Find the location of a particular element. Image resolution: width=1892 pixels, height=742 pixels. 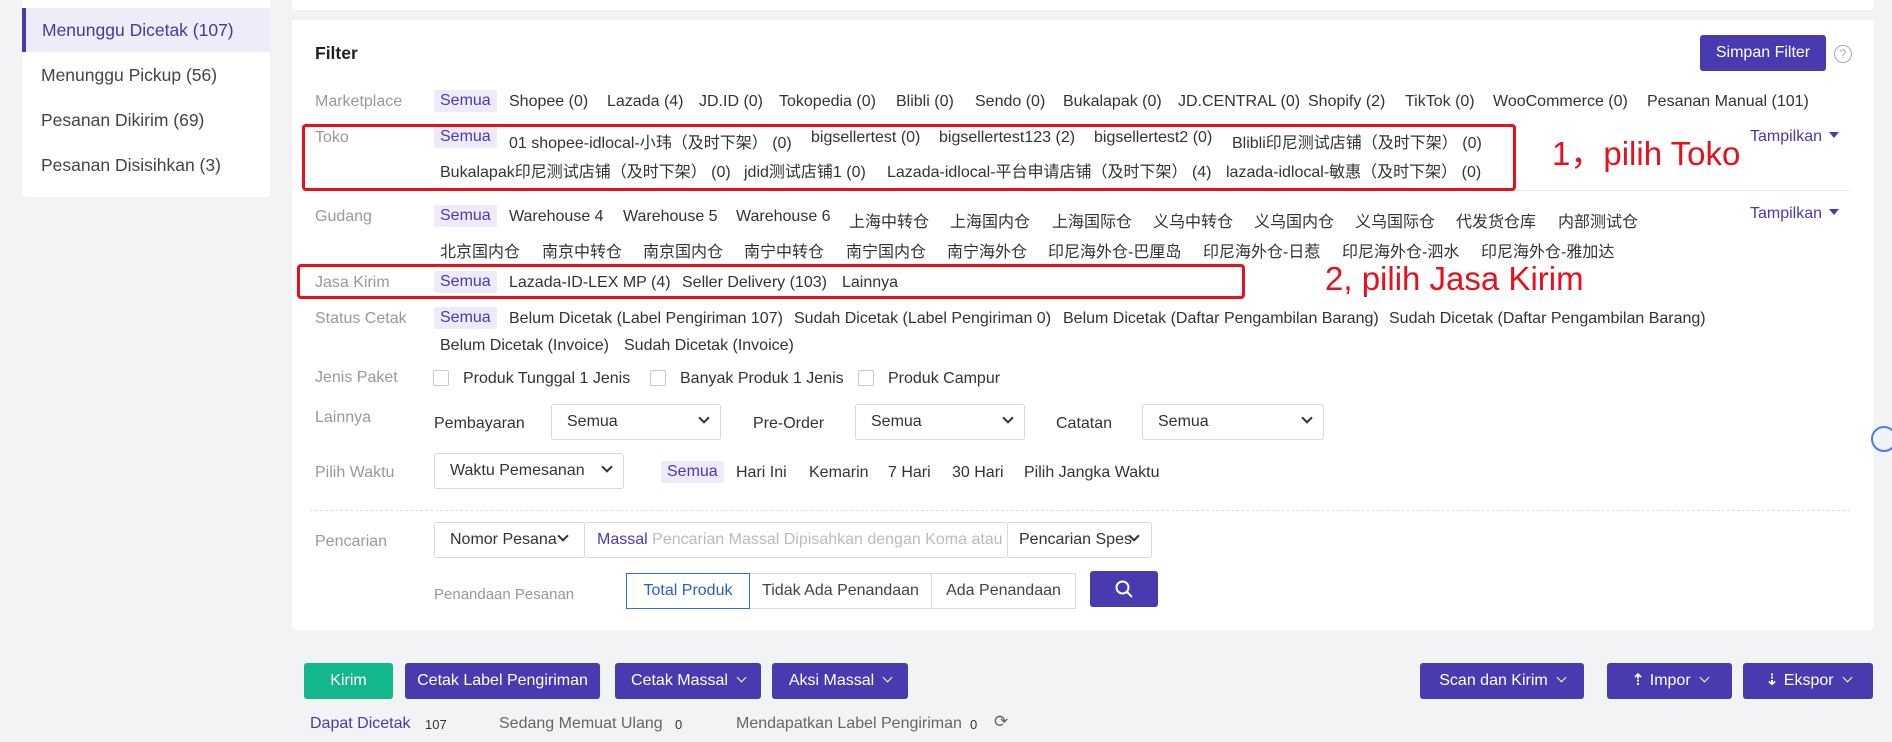

gudang-option: 代发货仓库 is located at coordinates (1496, 220).